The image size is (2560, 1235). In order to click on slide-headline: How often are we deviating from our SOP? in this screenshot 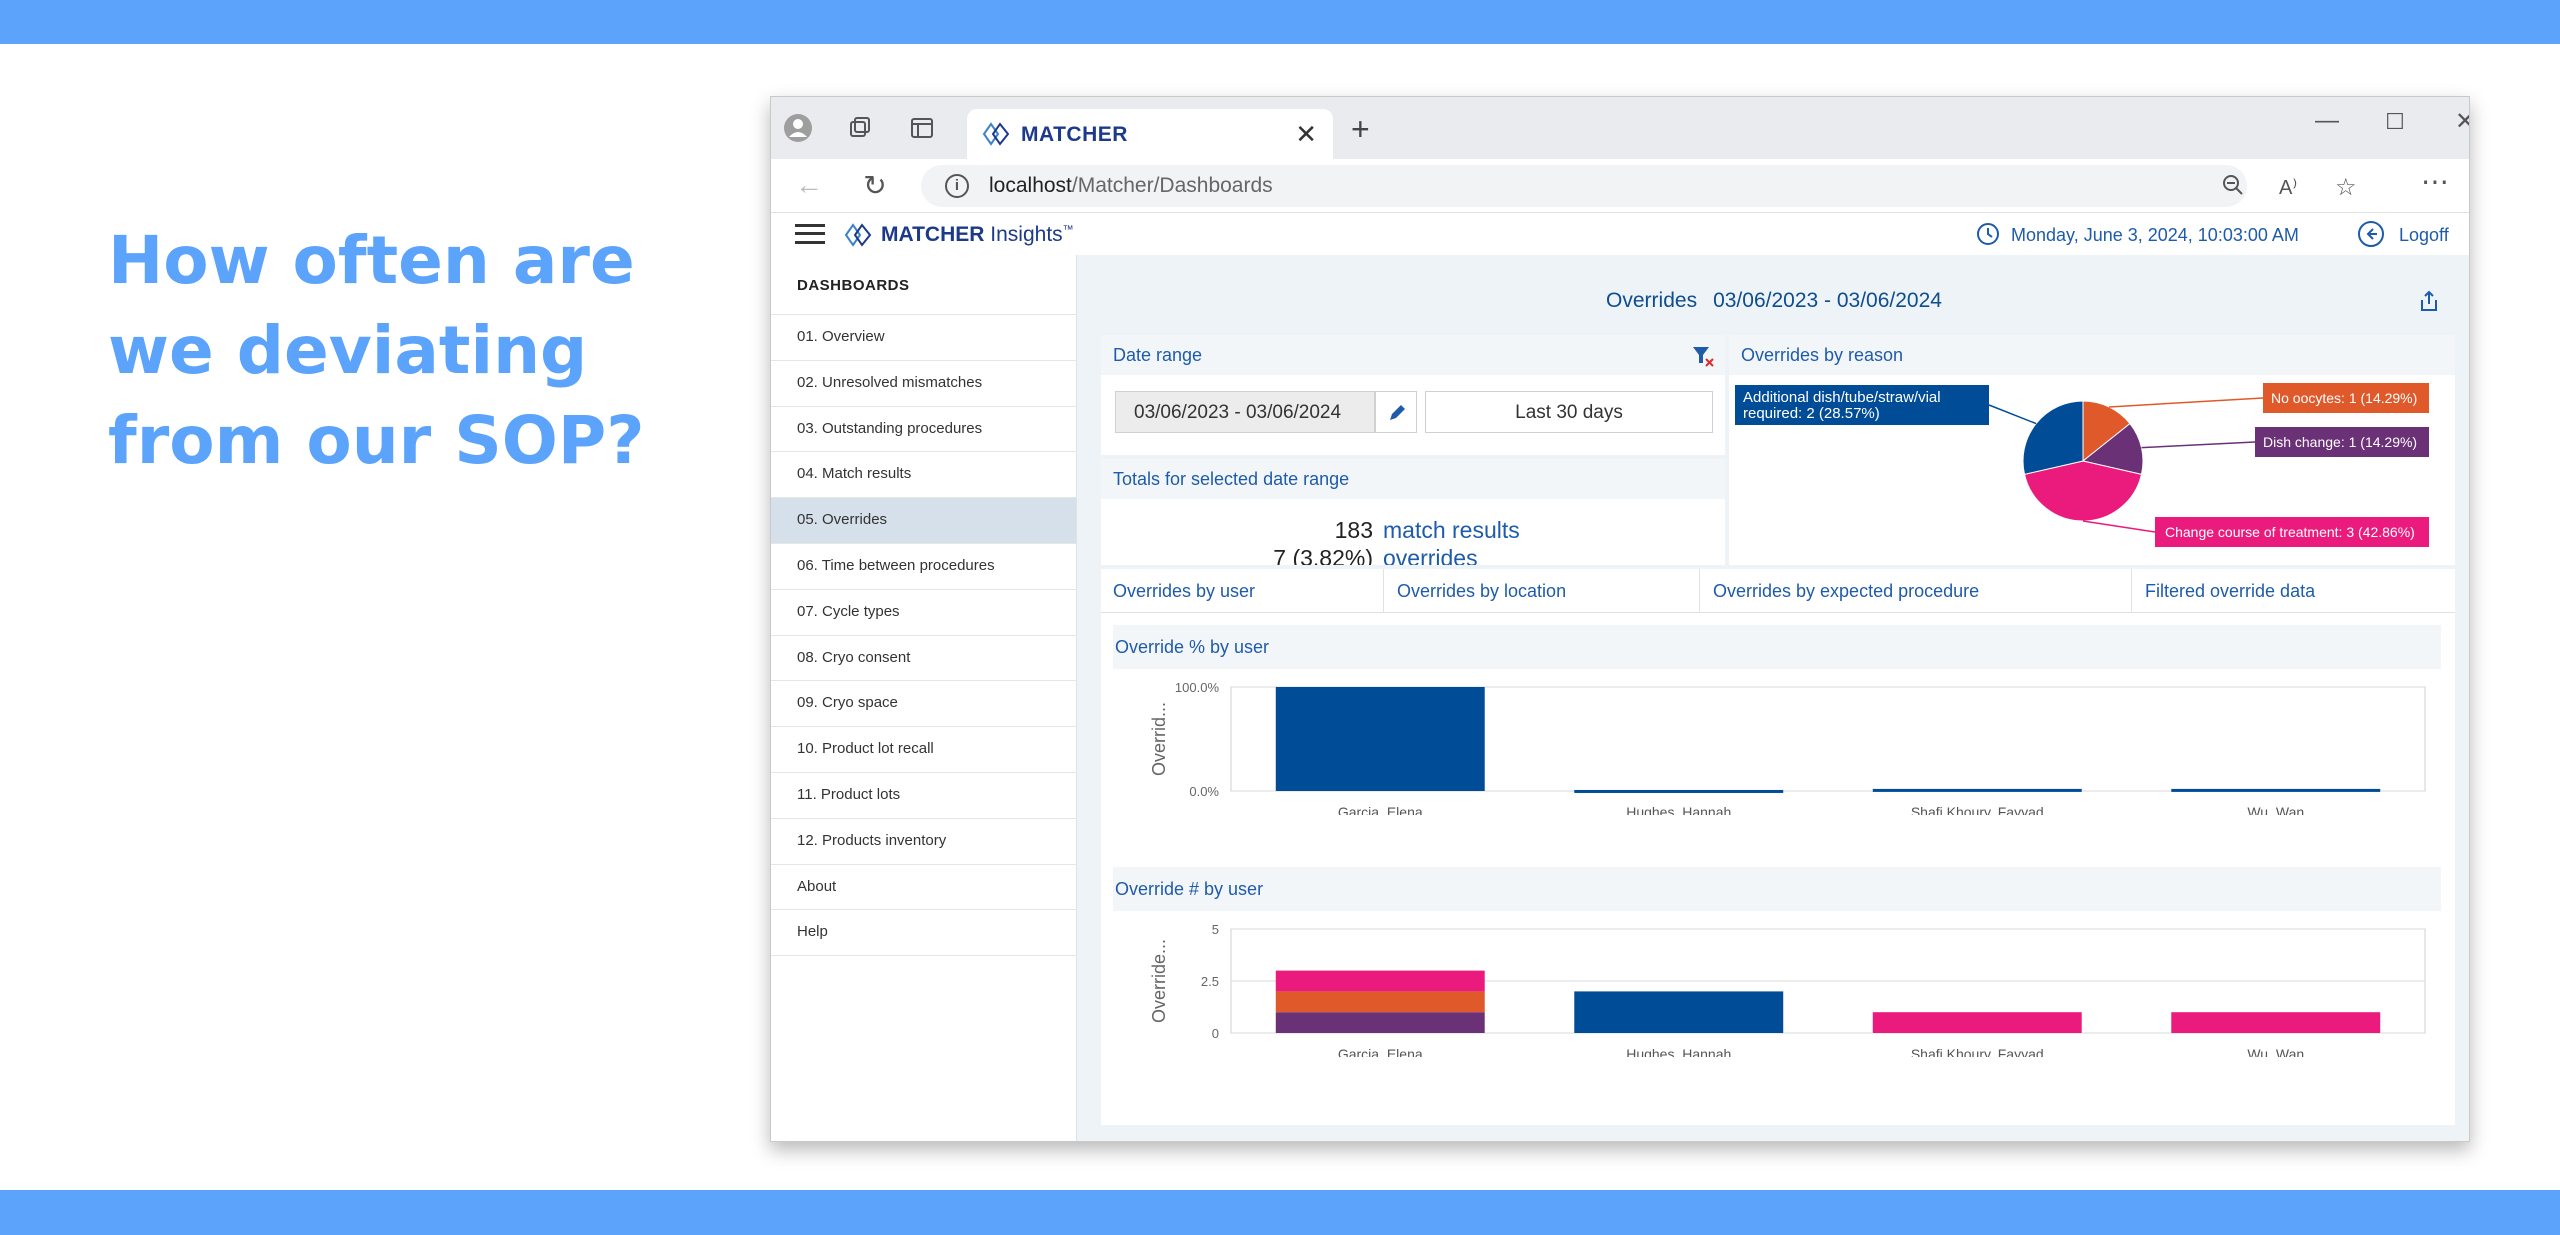, I will do `click(376, 350)`.